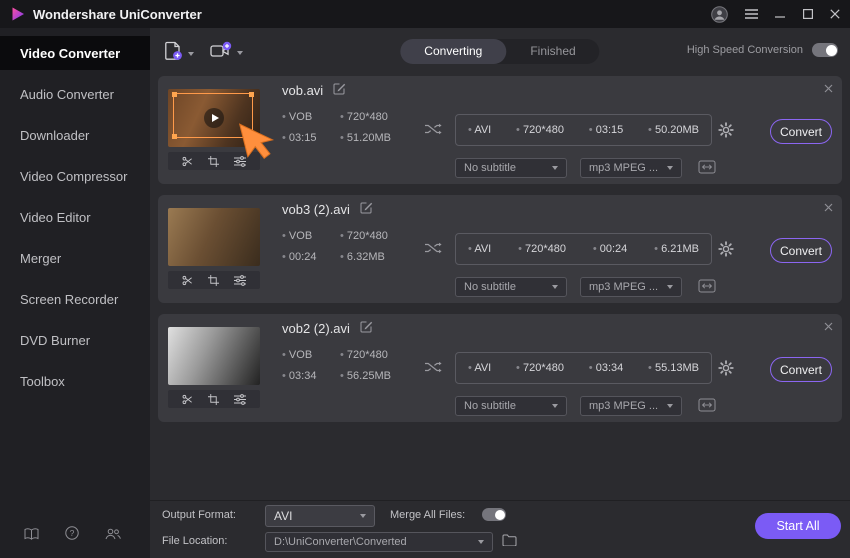 The height and width of the screenshot is (558, 850). I want to click on output-info-box: AVI 720*480 03:34 55.13MB, so click(583, 368).